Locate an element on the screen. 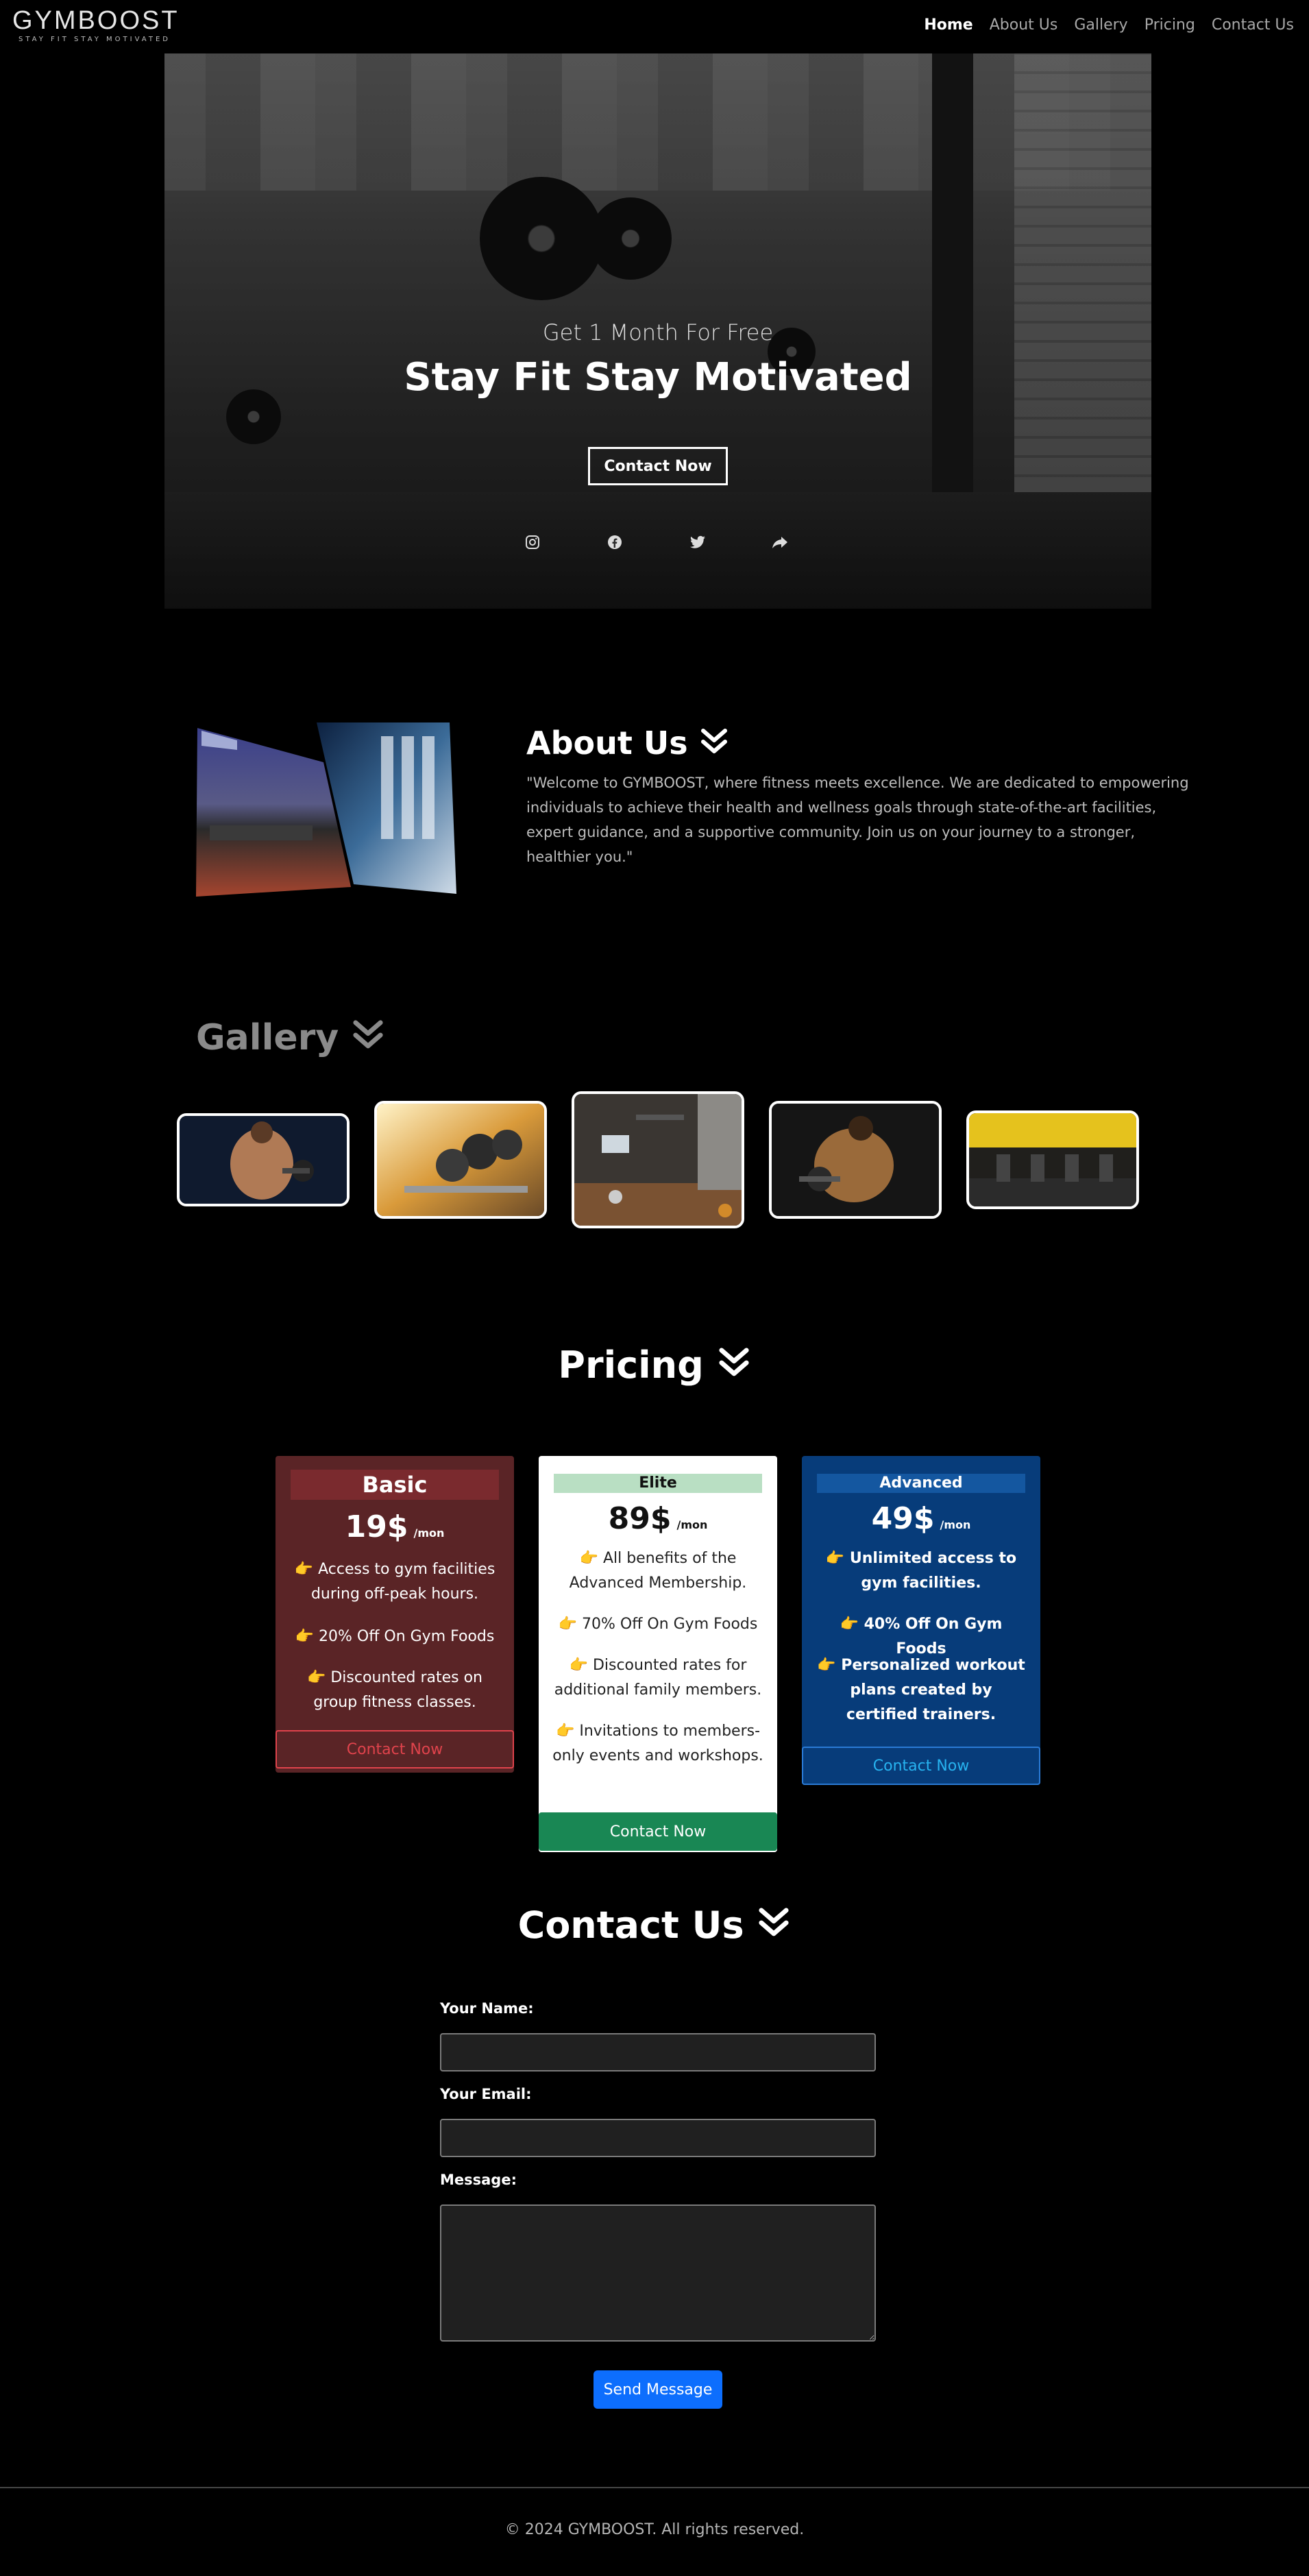 This screenshot has width=1309, height=2576. plan-name: Basic is located at coordinates (395, 1485).